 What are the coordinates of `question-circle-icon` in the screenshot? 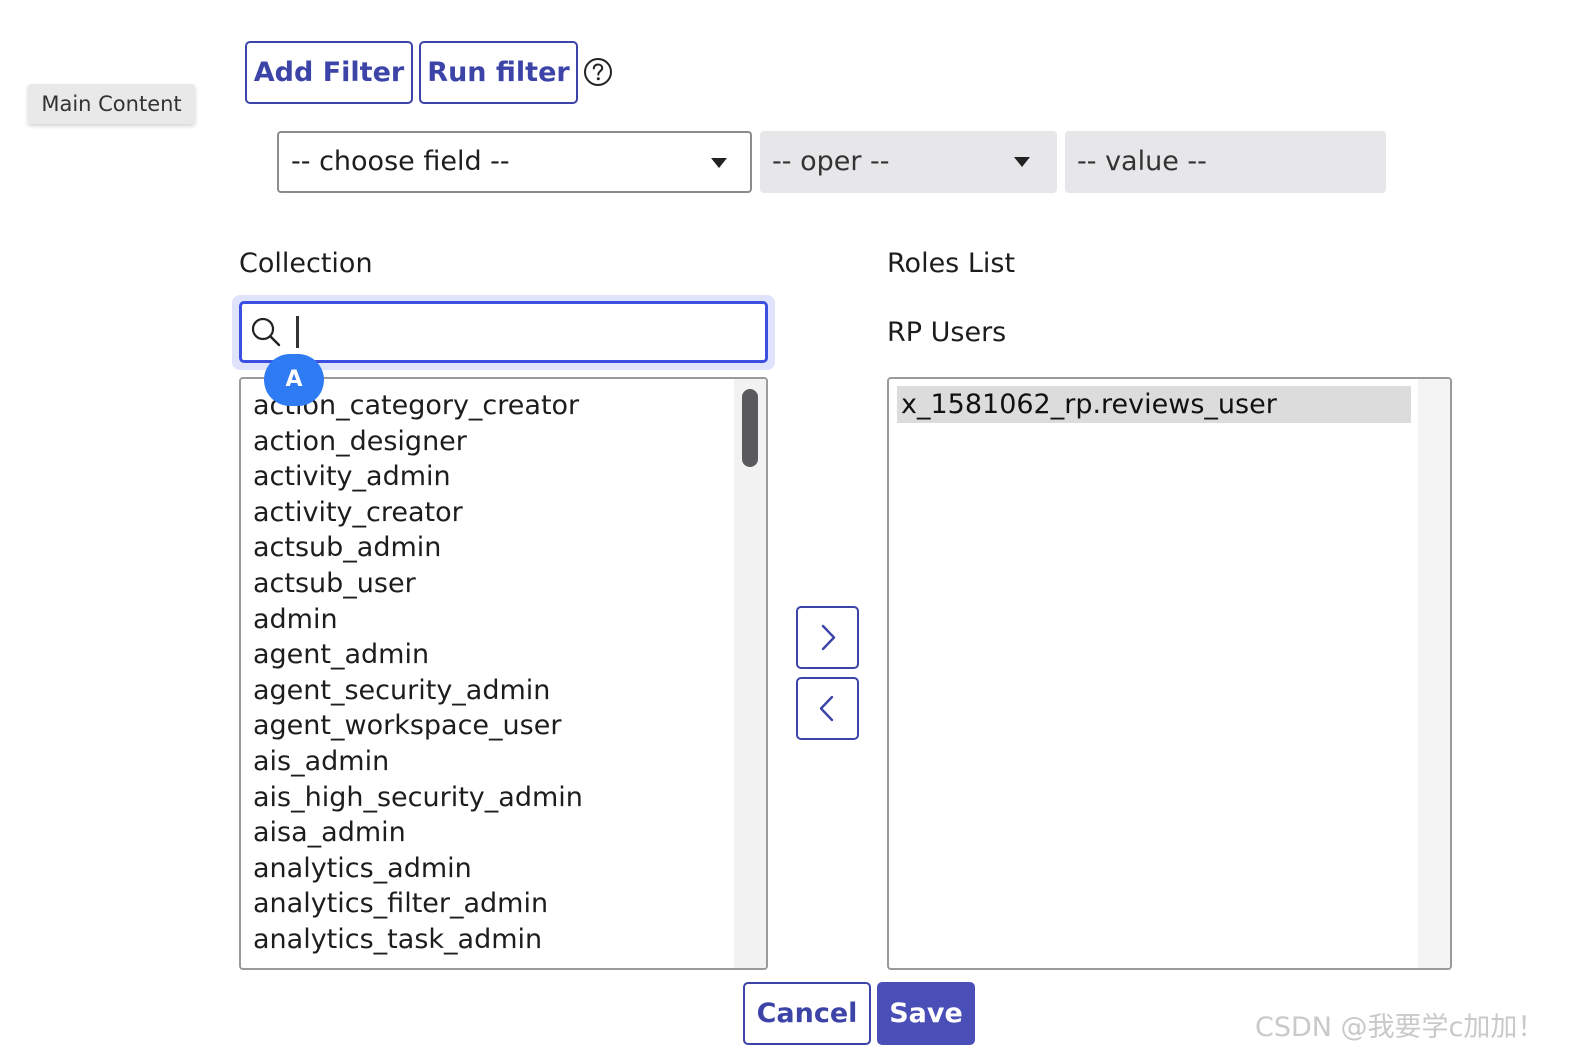 It's located at (598, 72).